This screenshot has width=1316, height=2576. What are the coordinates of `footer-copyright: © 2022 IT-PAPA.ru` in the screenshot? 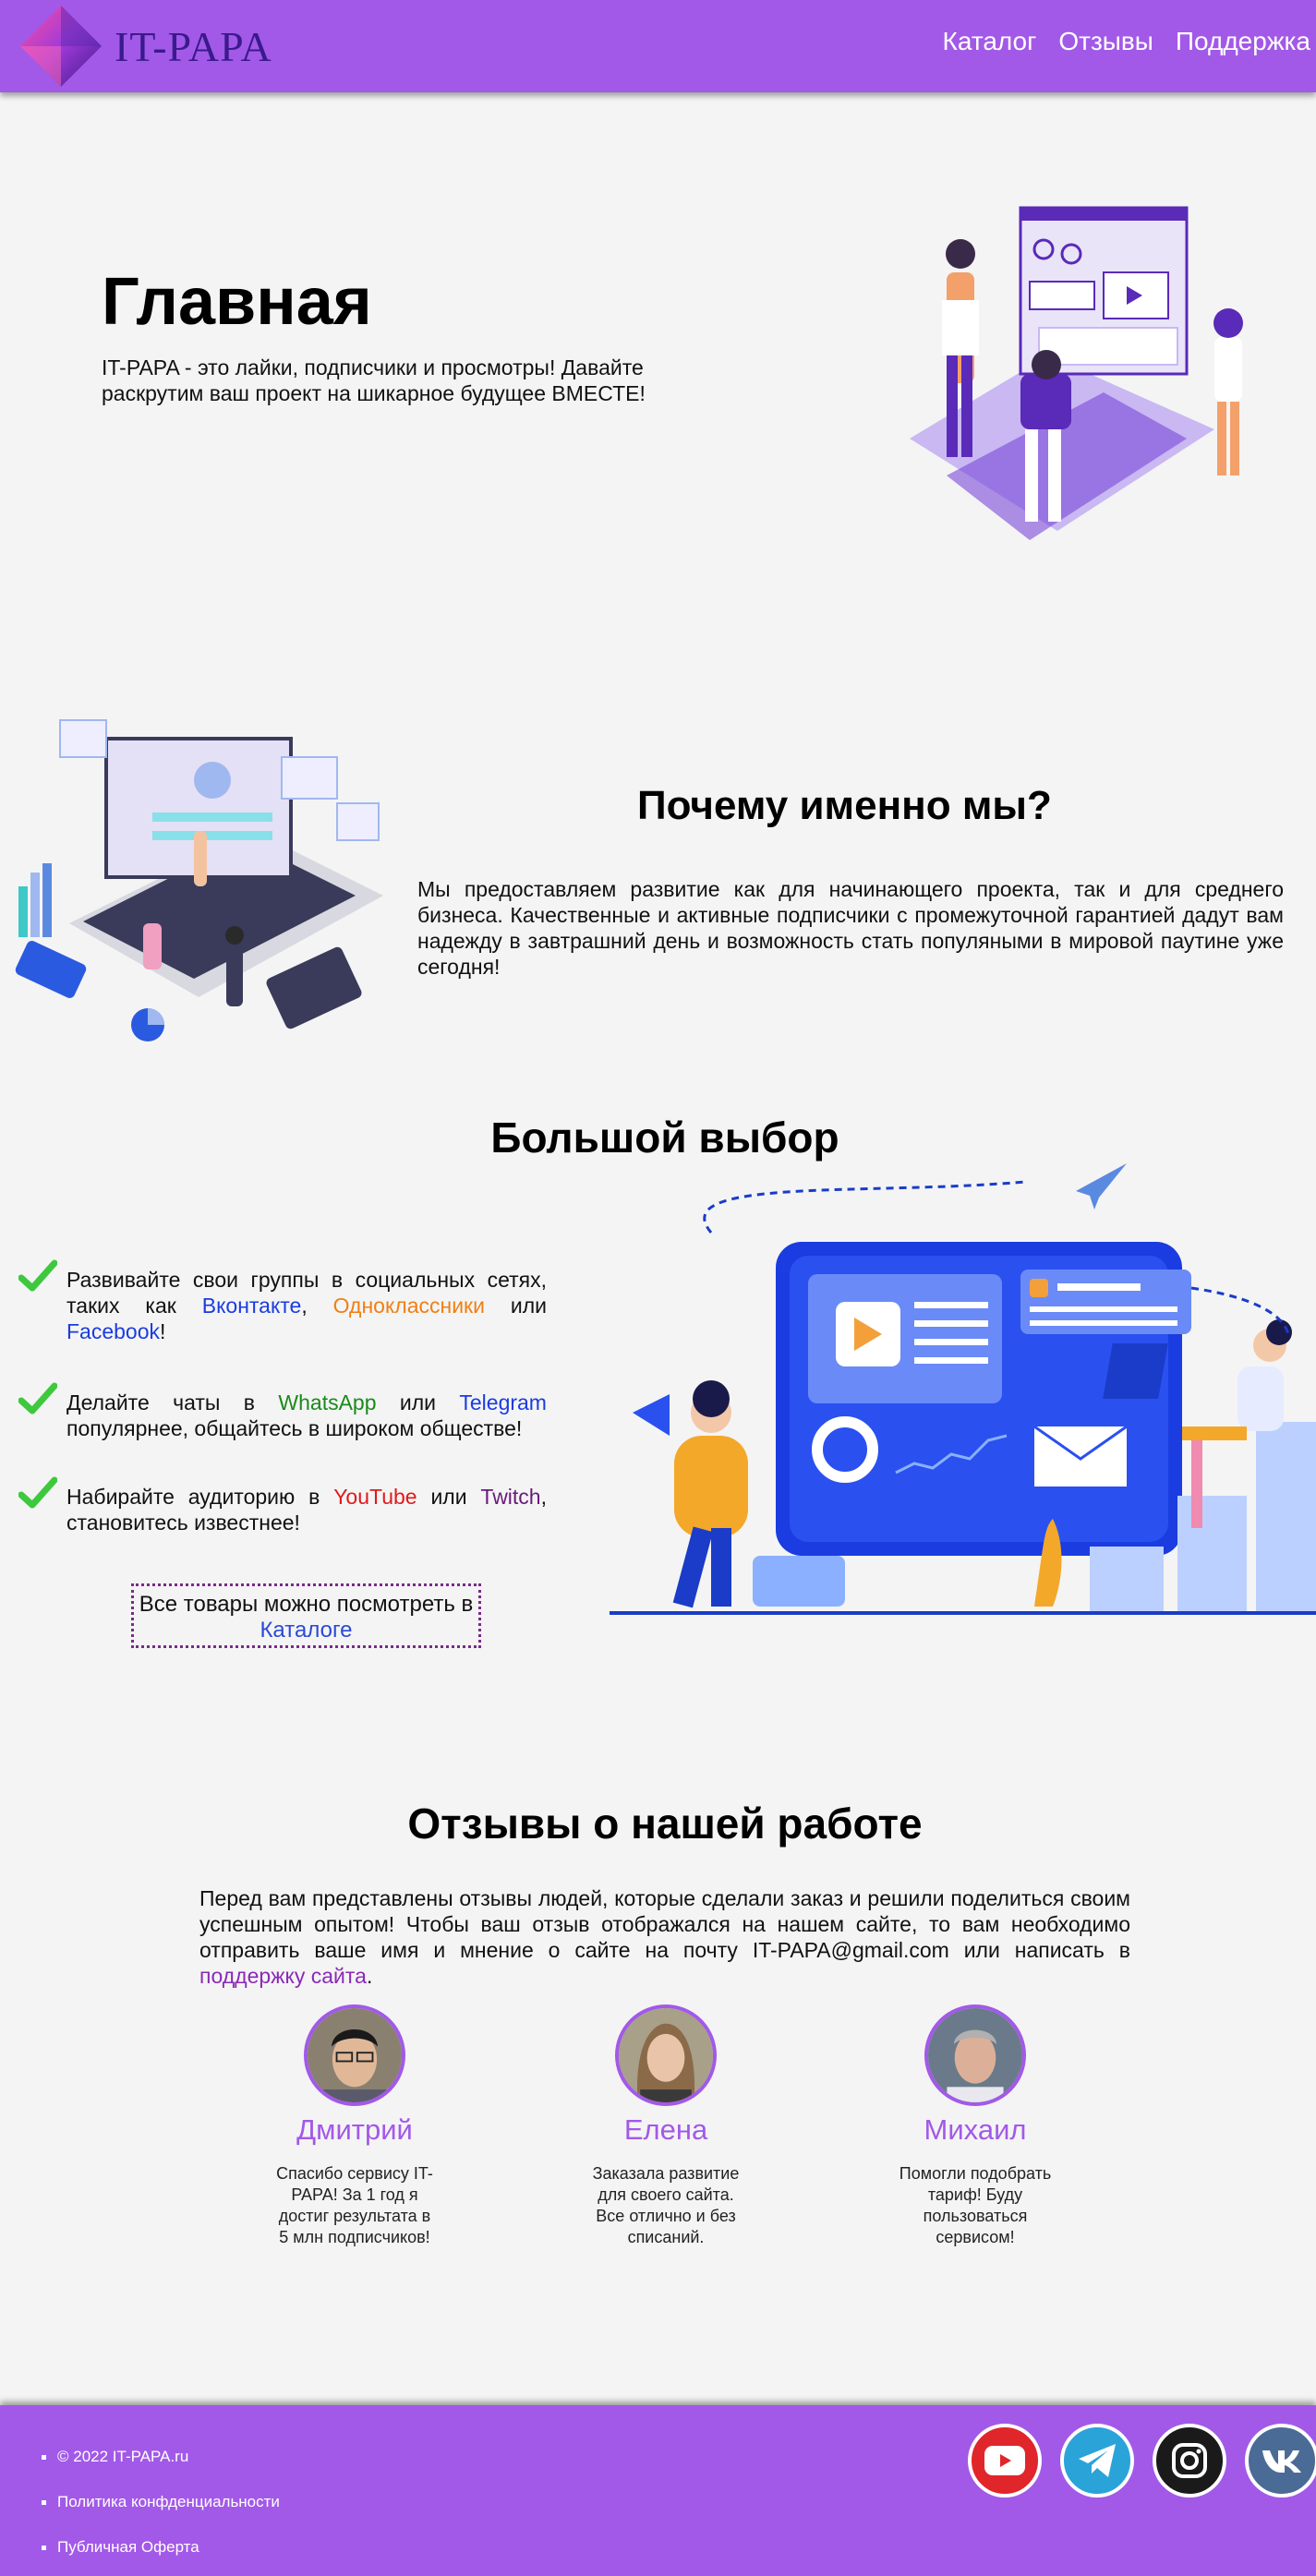 It's located at (161, 2470).